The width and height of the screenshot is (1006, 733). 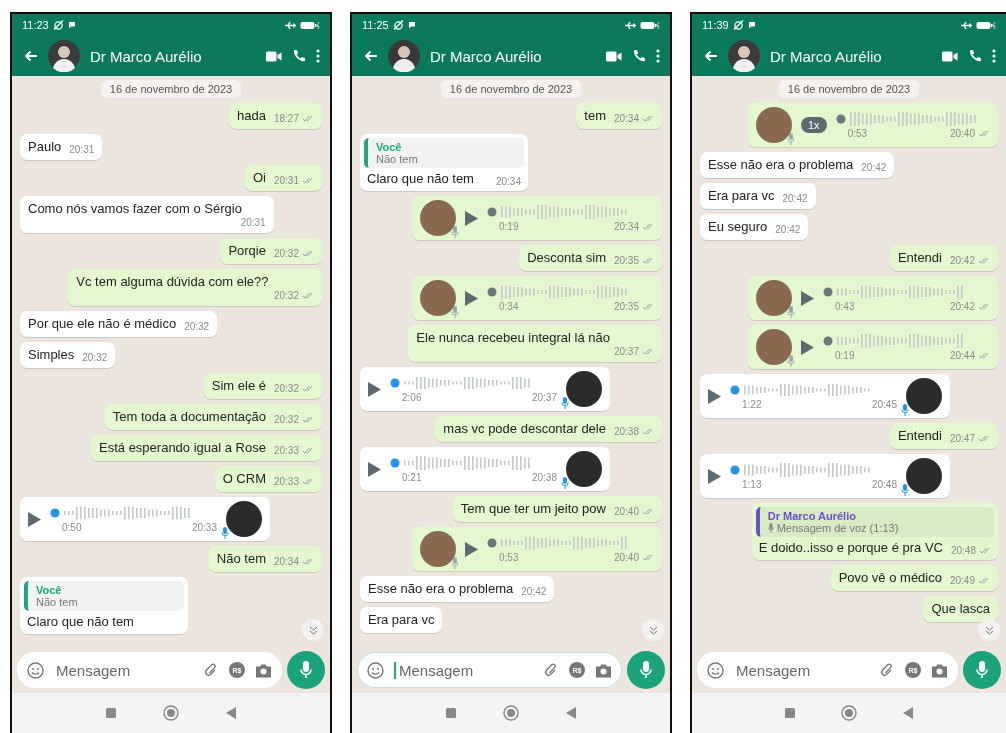 I want to click on message-text: E doido..isso e porque é pra VC, so click(x=850, y=548).